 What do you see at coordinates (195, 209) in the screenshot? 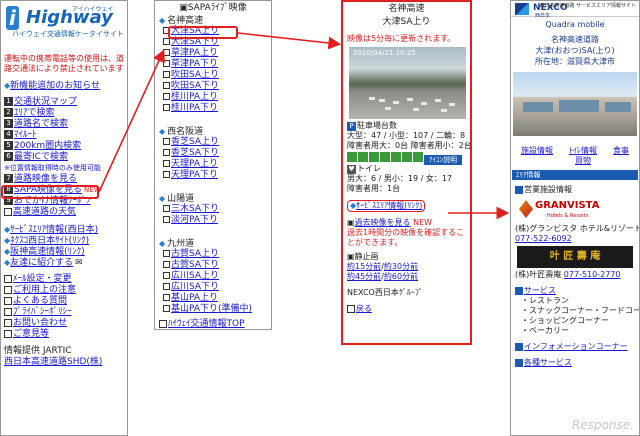
I see `sapa-item-label: 三木SA下り` at bounding box center [195, 209].